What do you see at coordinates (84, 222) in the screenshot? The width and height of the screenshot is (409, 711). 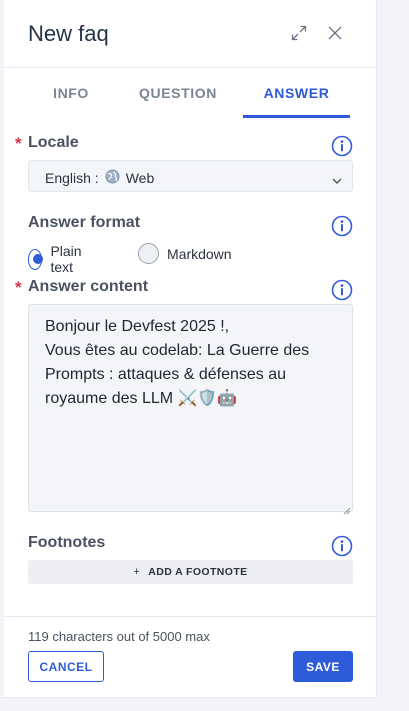 I see `answer-format-label: Answer format` at bounding box center [84, 222].